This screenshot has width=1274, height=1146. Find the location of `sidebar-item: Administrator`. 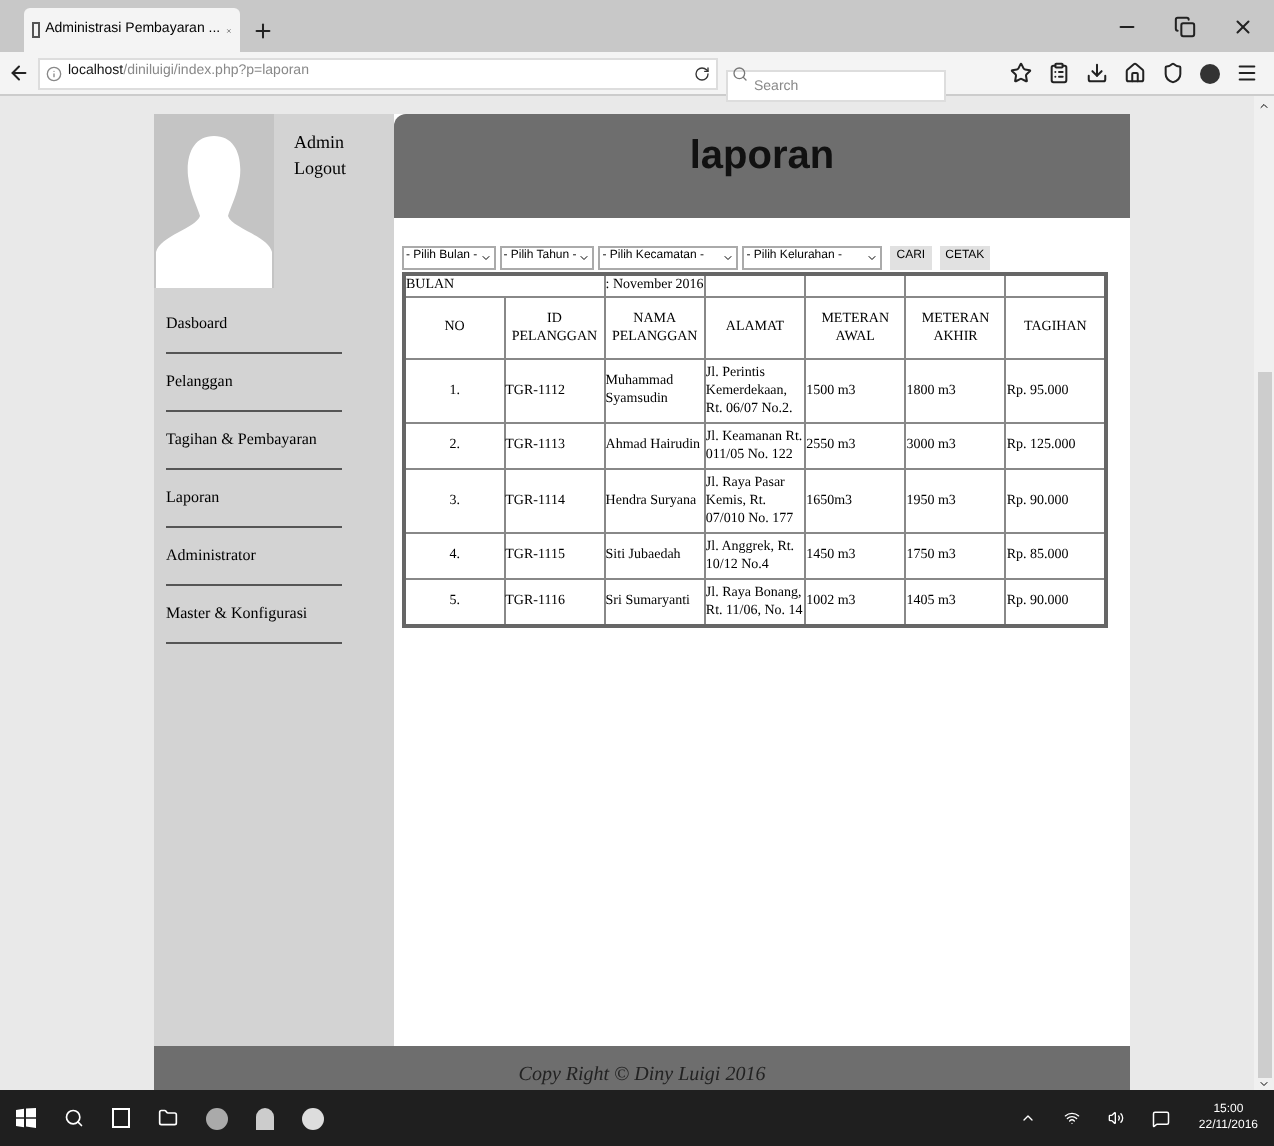

sidebar-item: Administrator is located at coordinates (254, 557).